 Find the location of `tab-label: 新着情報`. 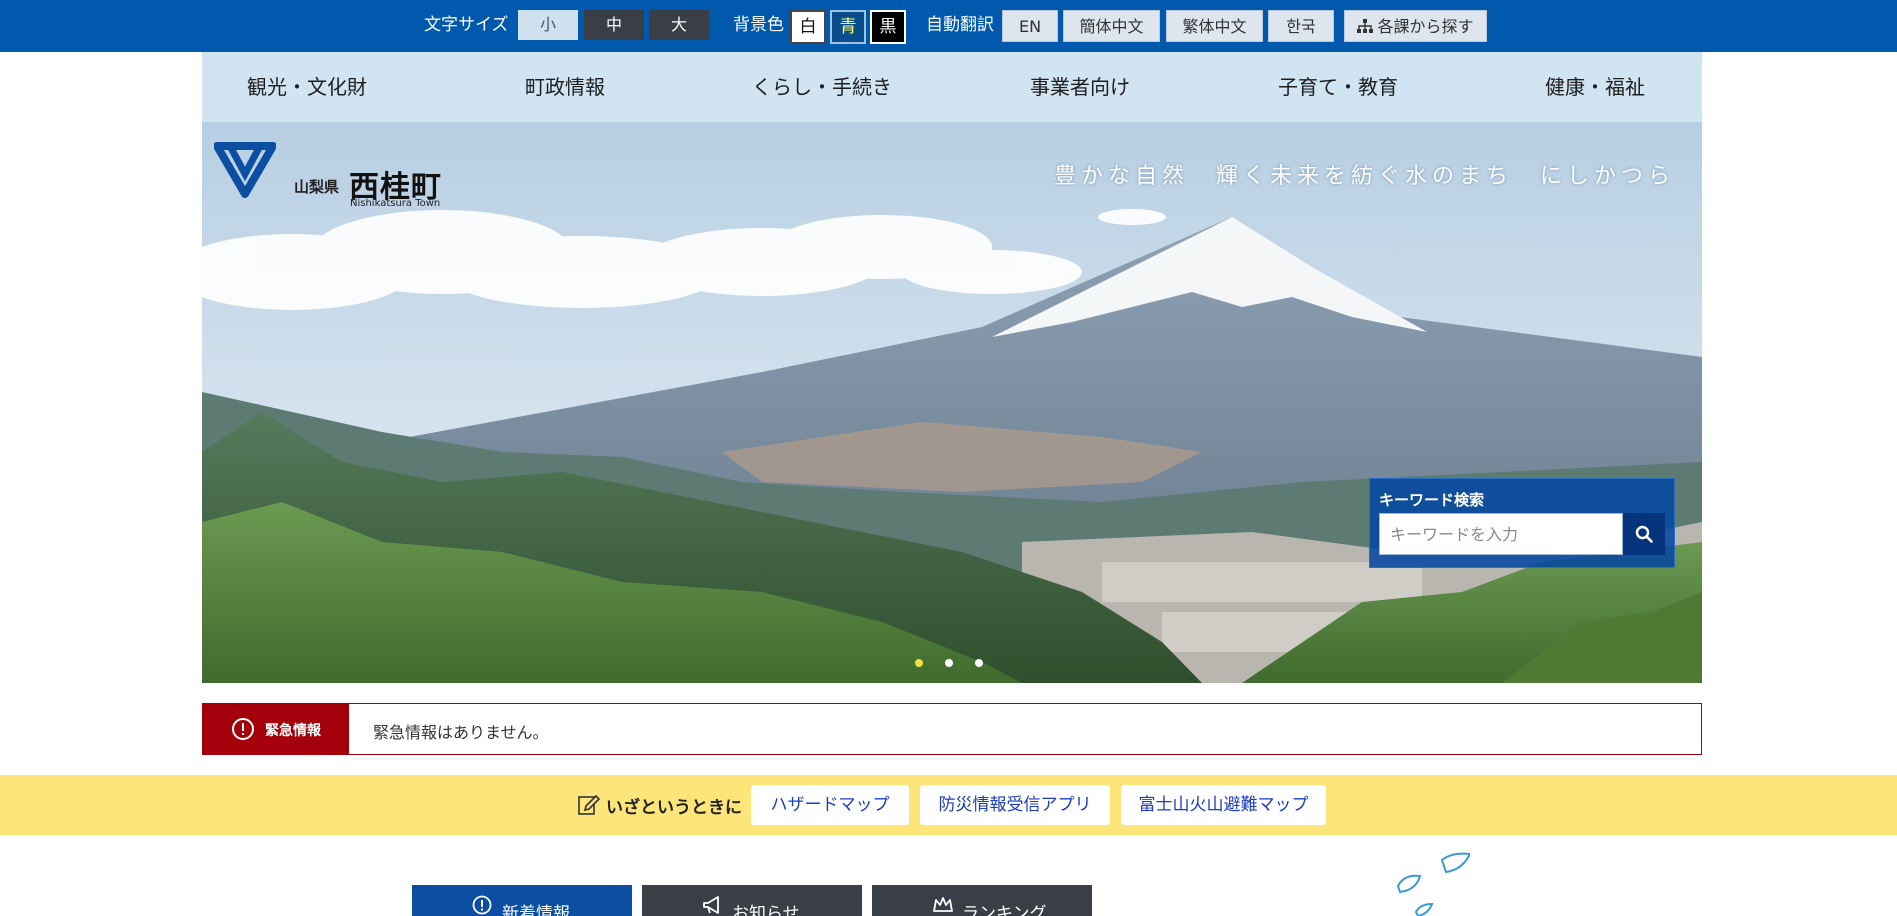

tab-label: 新着情報 is located at coordinates (536, 910).